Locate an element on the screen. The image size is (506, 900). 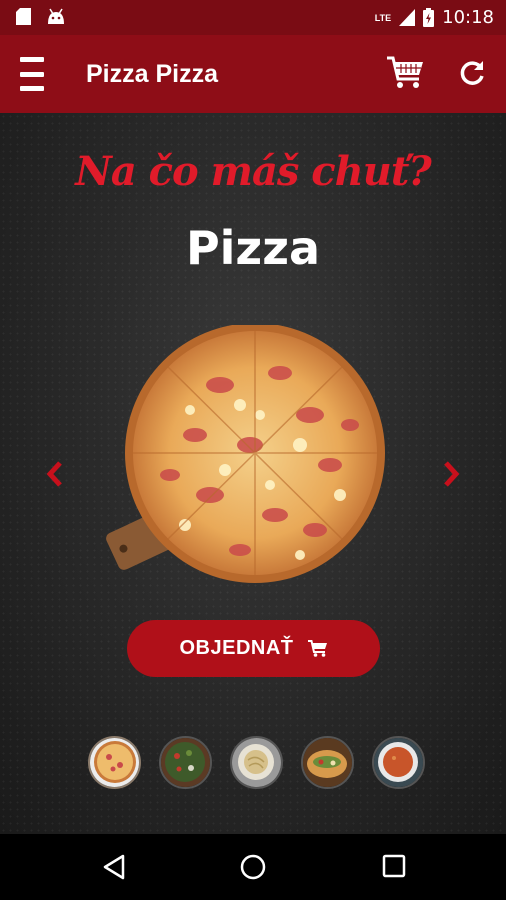
refresh-icon is located at coordinates (472, 73).